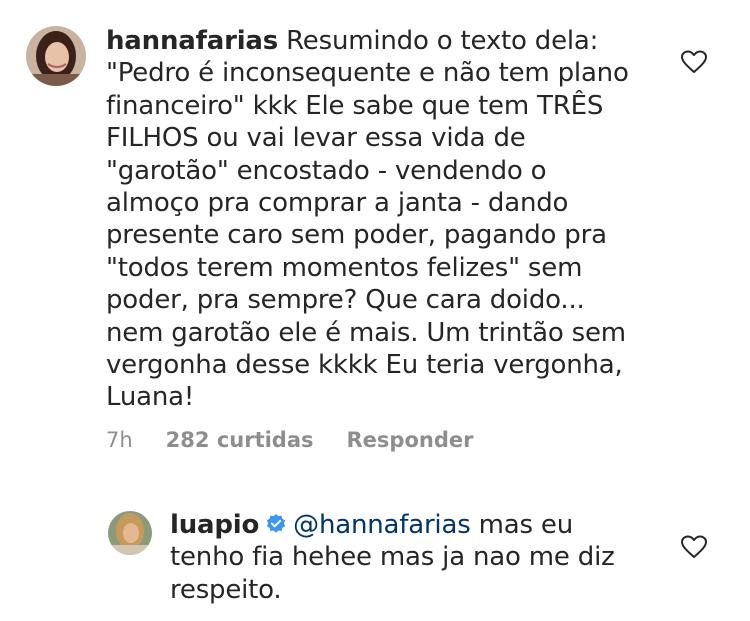 This screenshot has height=621, width=750. Describe the element at coordinates (392, 557) in the screenshot. I see `comment-line: tenho fia hehee mas ja nao me diz` at that location.